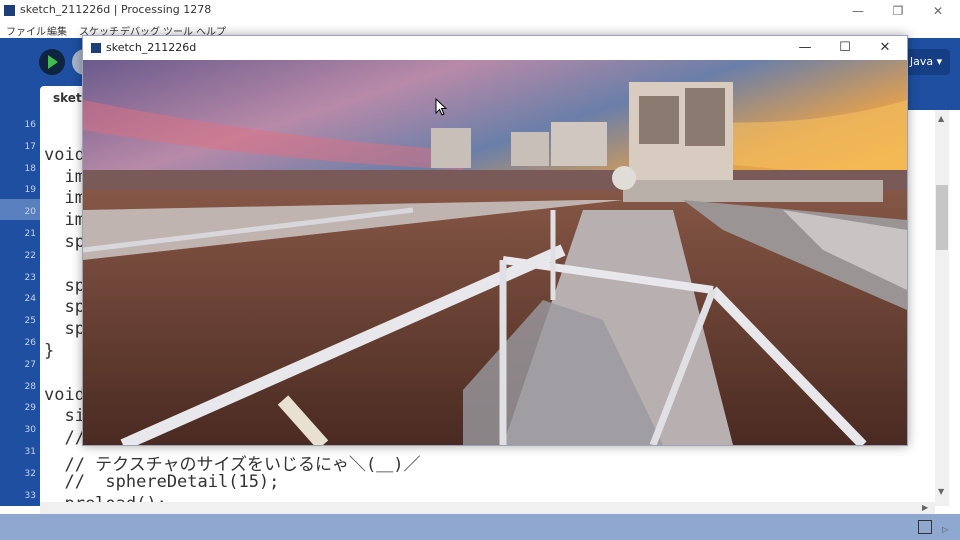 The width and height of the screenshot is (960, 540). What do you see at coordinates (925, 527) in the screenshot?
I see `console-icon` at bounding box center [925, 527].